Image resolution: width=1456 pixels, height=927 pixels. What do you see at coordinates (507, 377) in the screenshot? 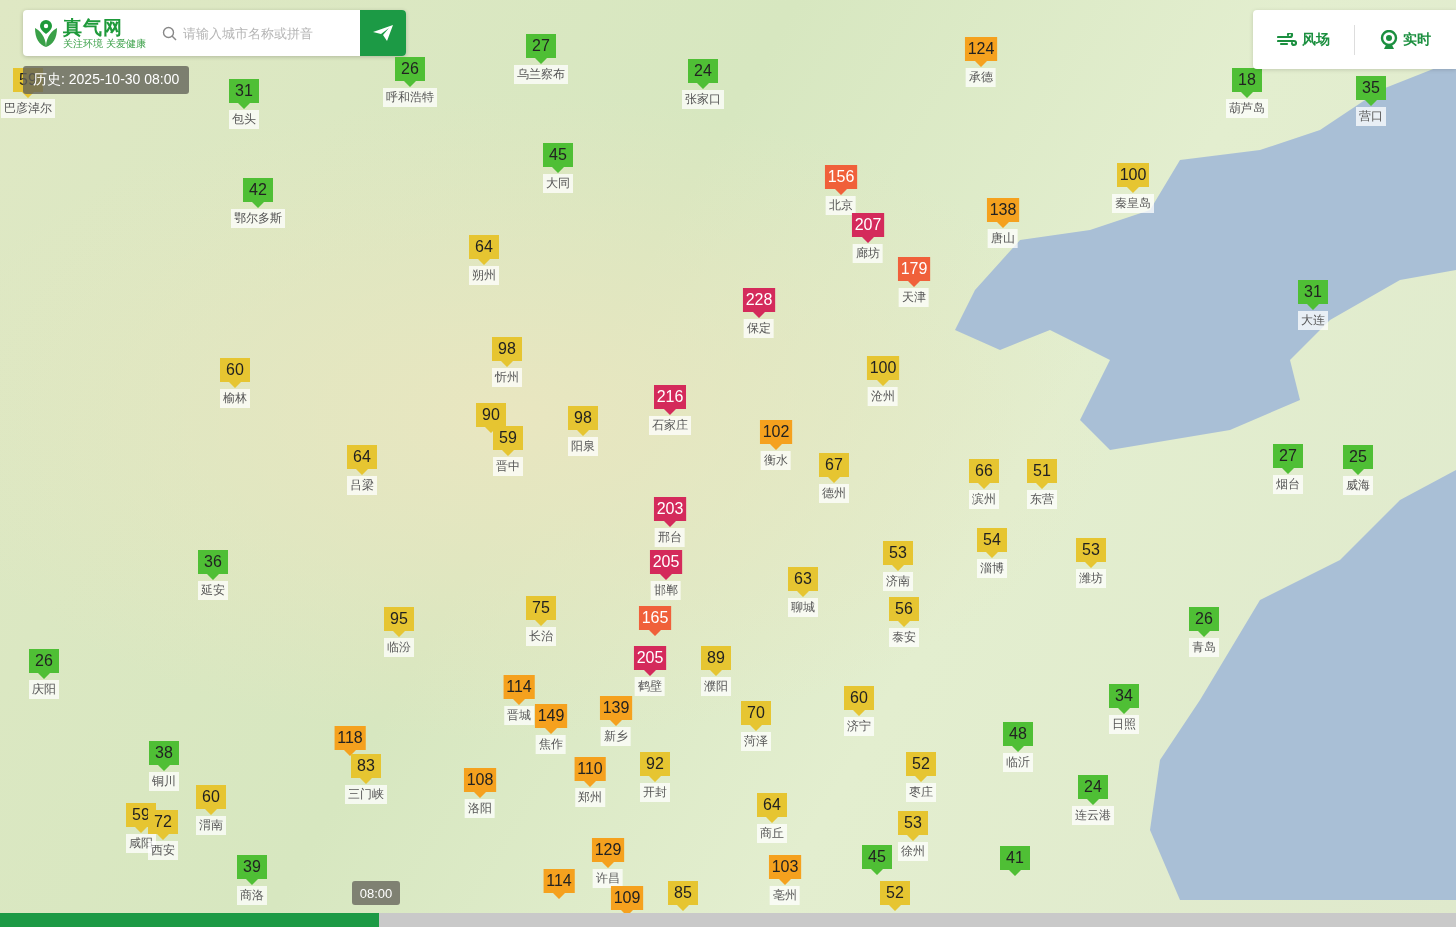
I see `city-label: 忻州` at bounding box center [507, 377].